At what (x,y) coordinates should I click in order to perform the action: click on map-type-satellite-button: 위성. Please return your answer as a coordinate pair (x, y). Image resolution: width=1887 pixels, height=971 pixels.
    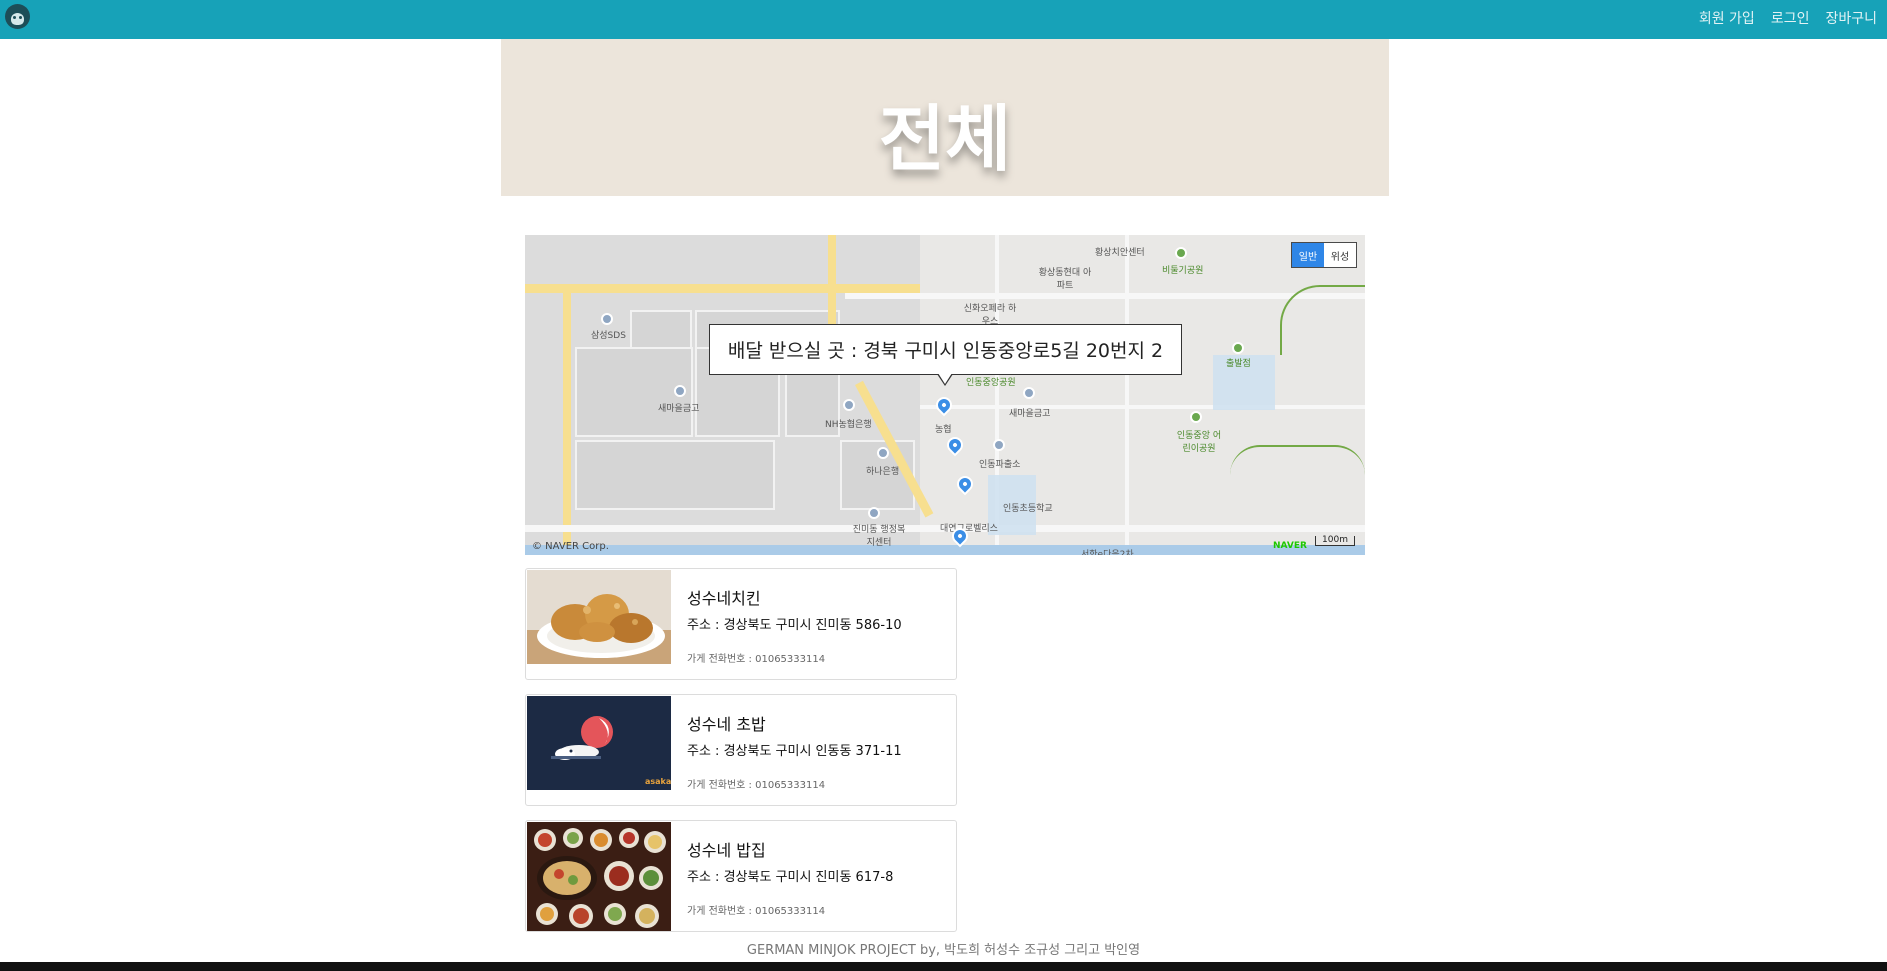
    Looking at the image, I should click on (1340, 255).